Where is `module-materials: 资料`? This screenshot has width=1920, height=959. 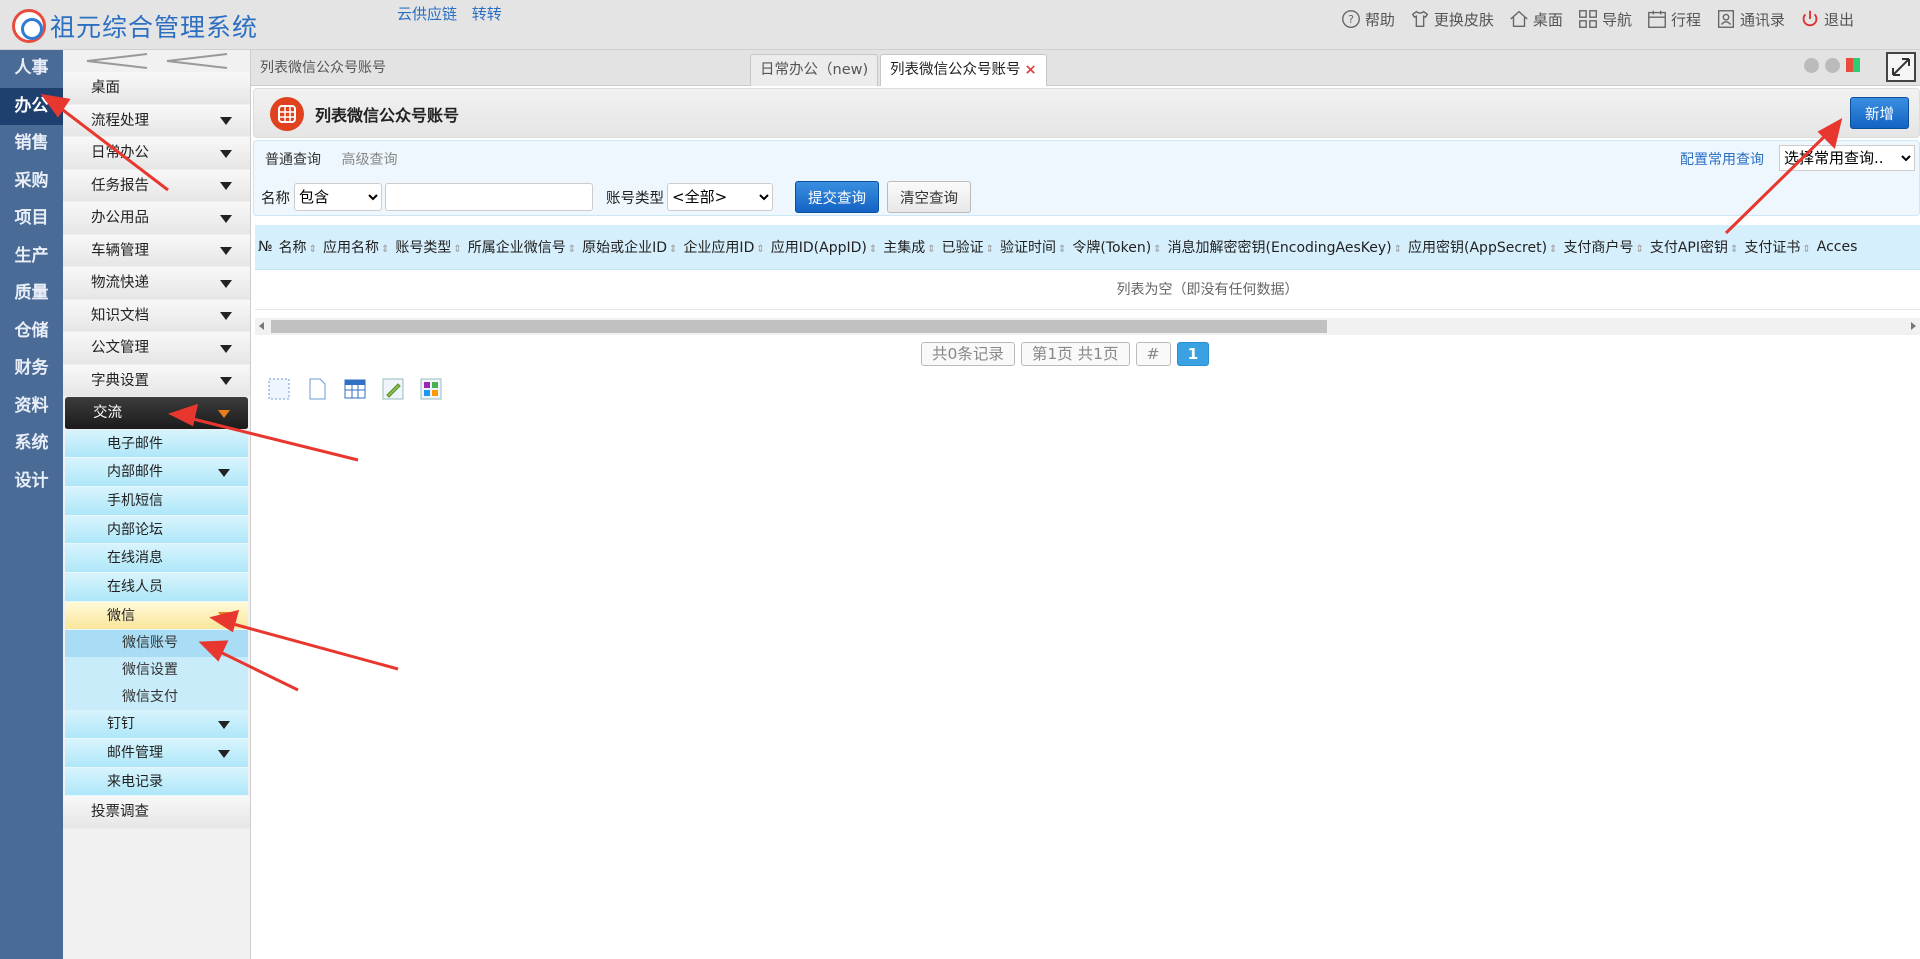 module-materials: 资料 is located at coordinates (31, 407).